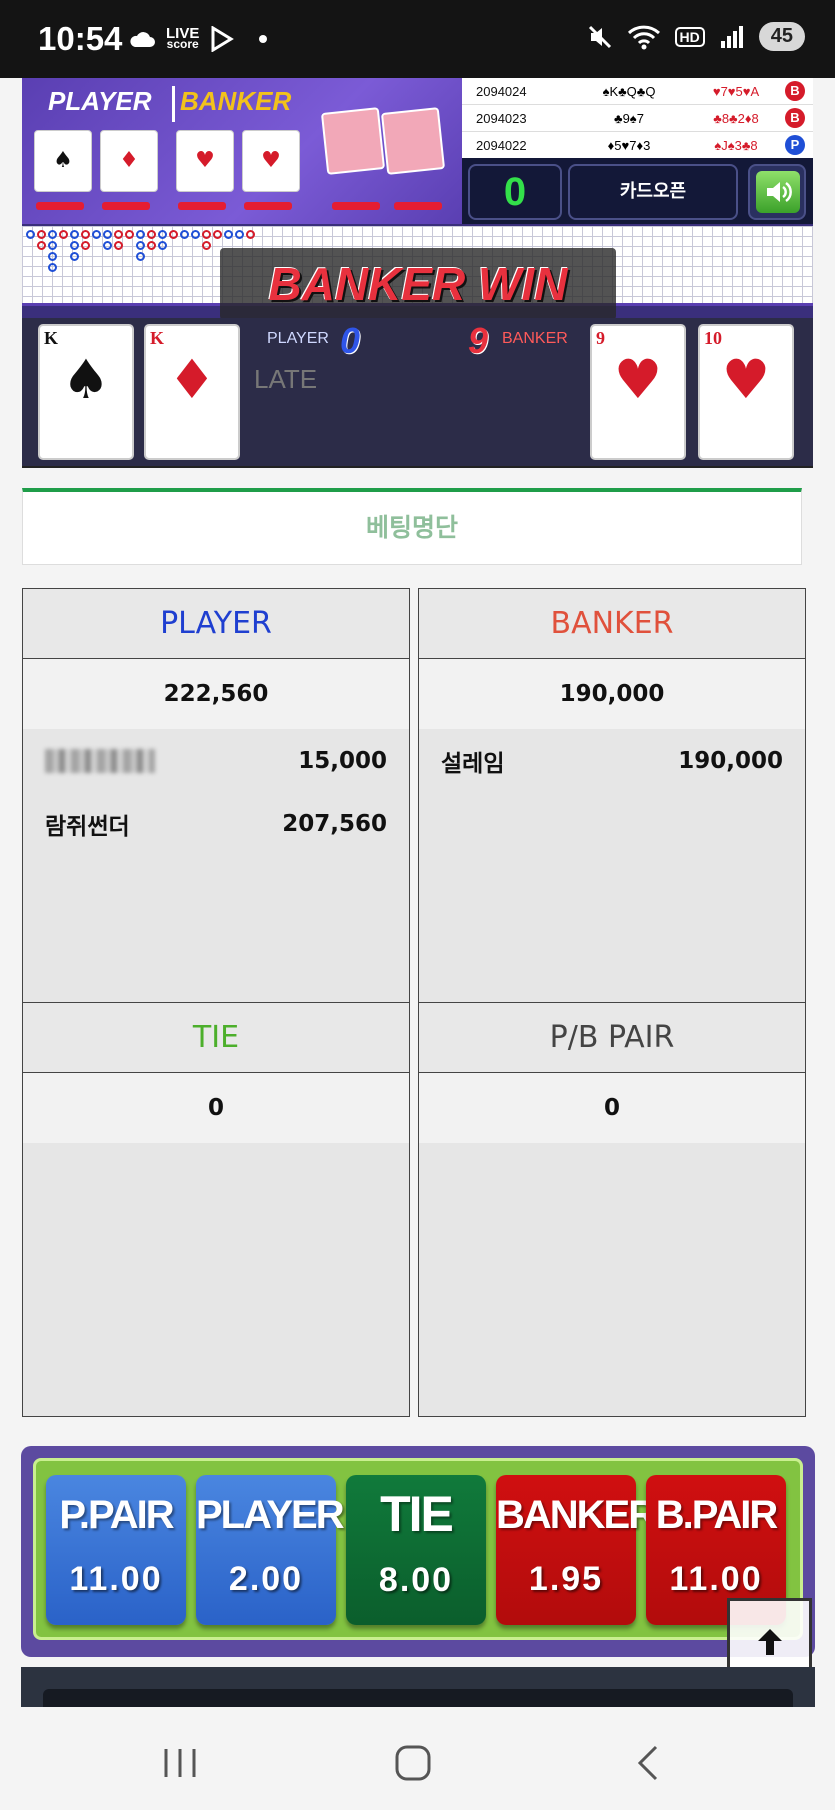 The width and height of the screenshot is (835, 1810). I want to click on card-open-button: 카드오픈, so click(653, 192).